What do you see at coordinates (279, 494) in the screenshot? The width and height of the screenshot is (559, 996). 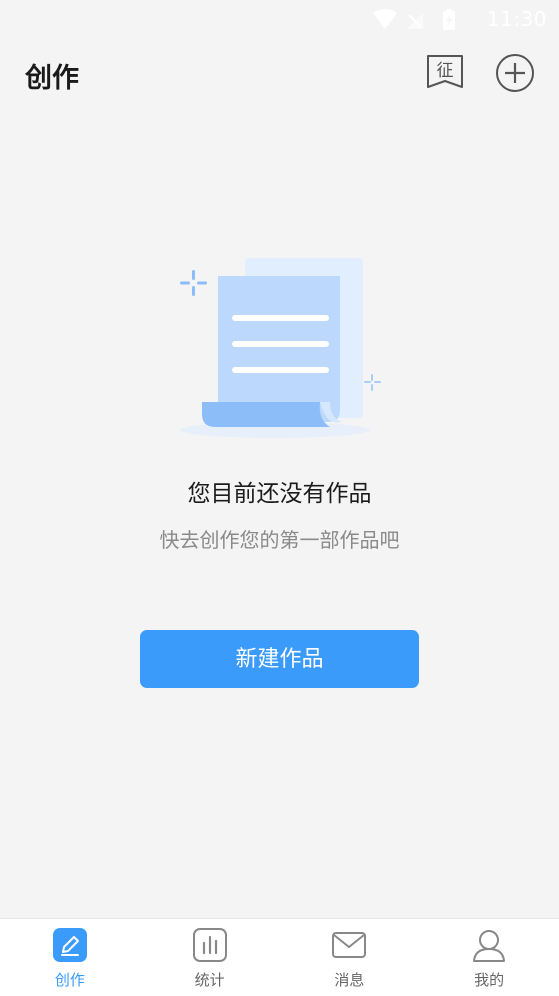 I see `empty-state-title: 您目前还没有作品` at bounding box center [279, 494].